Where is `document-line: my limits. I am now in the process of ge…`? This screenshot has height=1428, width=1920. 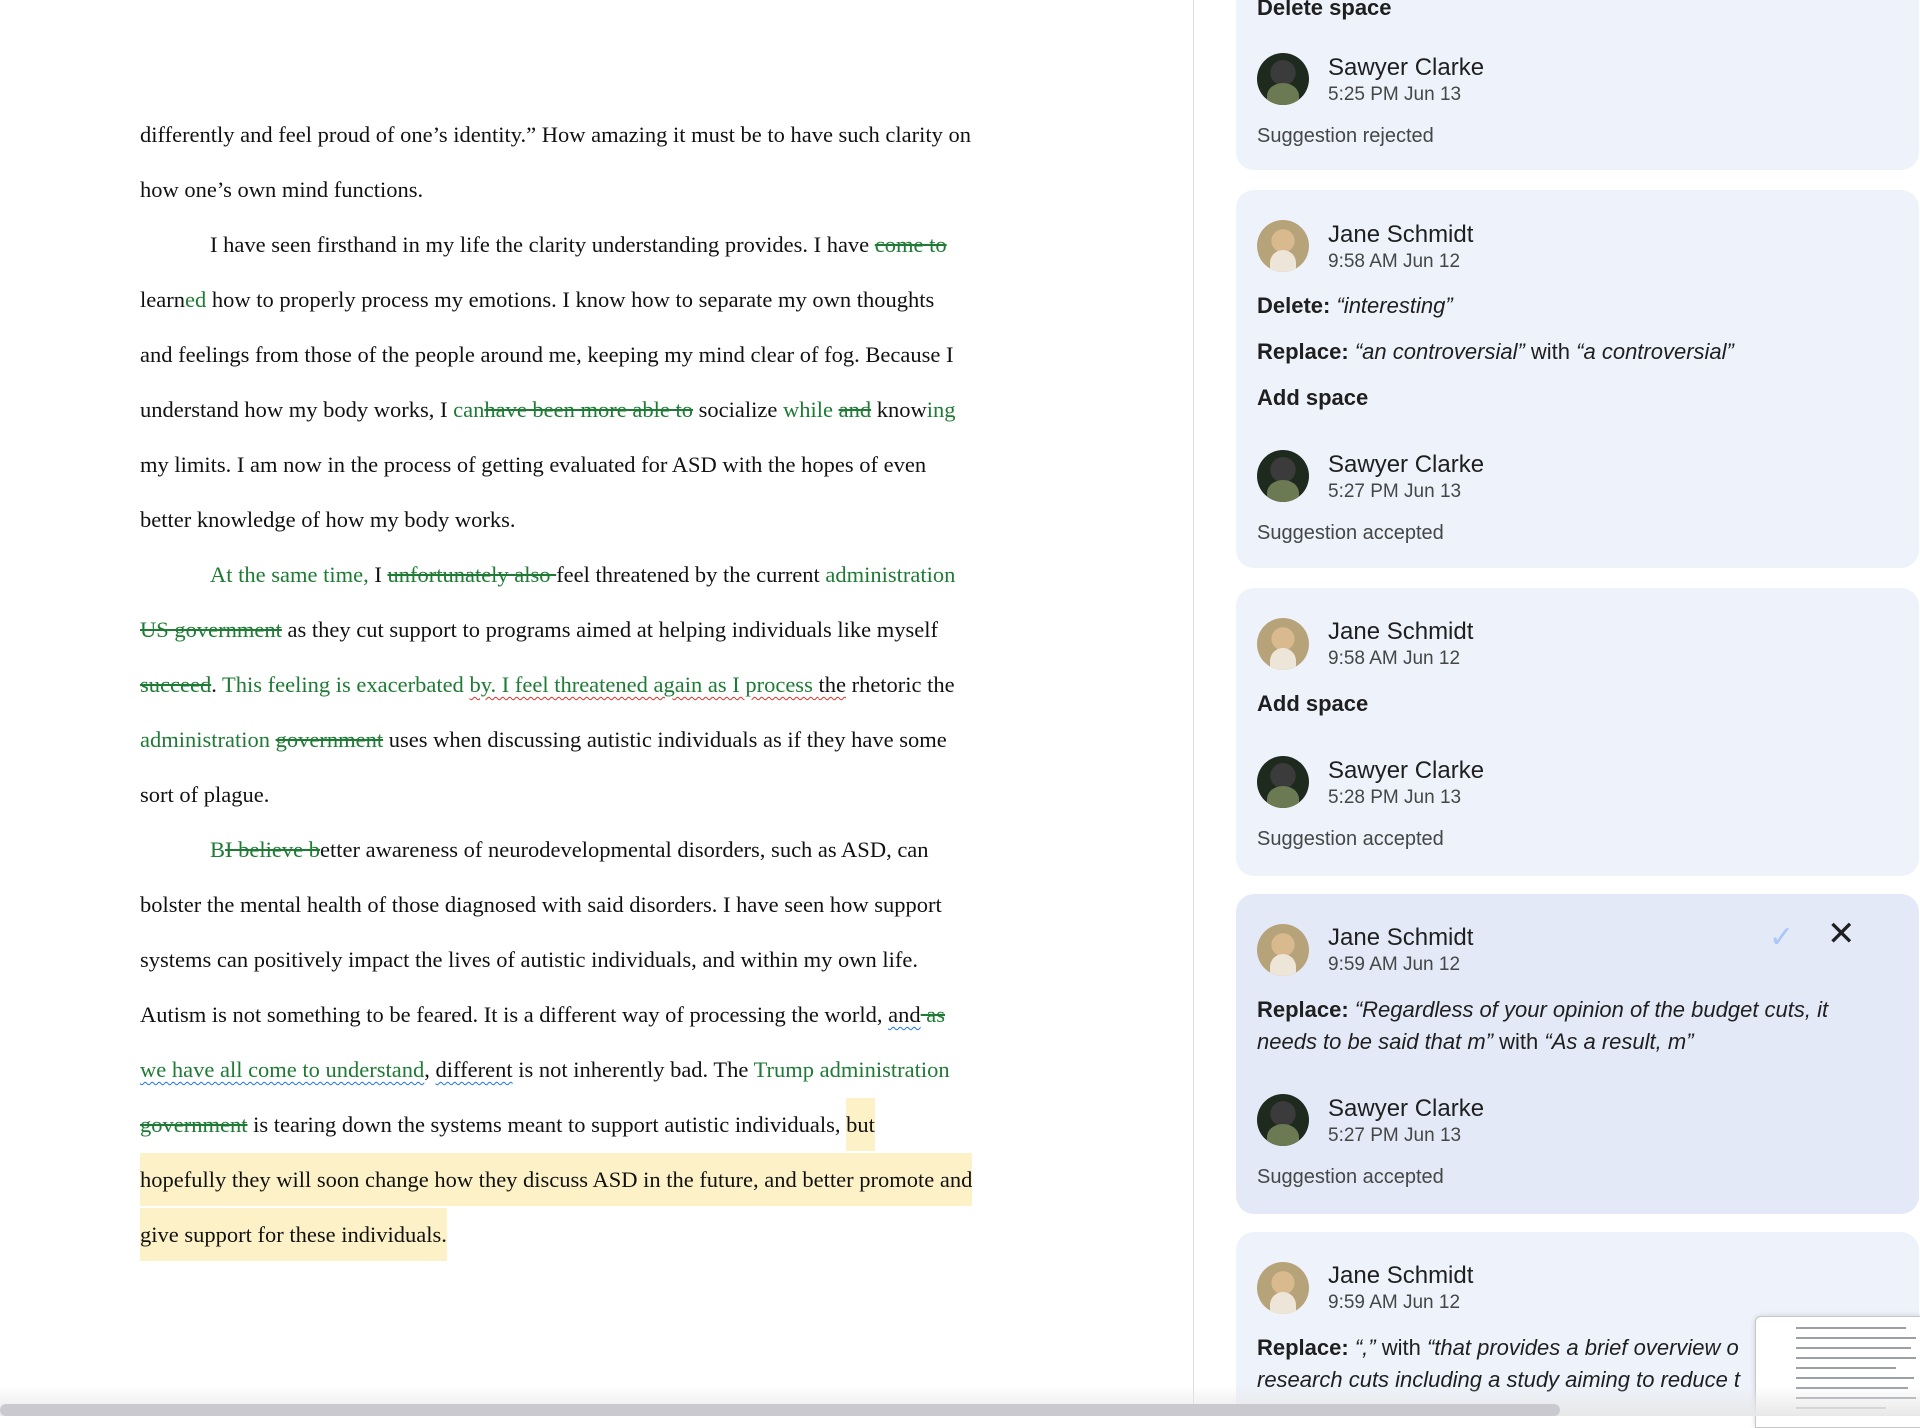
document-line: my limits. I am now in the process of ge… is located at coordinates (600, 464).